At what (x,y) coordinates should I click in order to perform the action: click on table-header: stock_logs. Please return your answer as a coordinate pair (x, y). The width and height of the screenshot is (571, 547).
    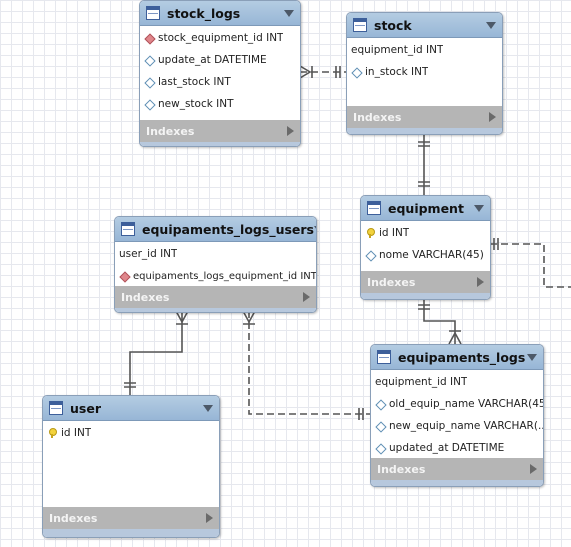
    Looking at the image, I should click on (220, 13).